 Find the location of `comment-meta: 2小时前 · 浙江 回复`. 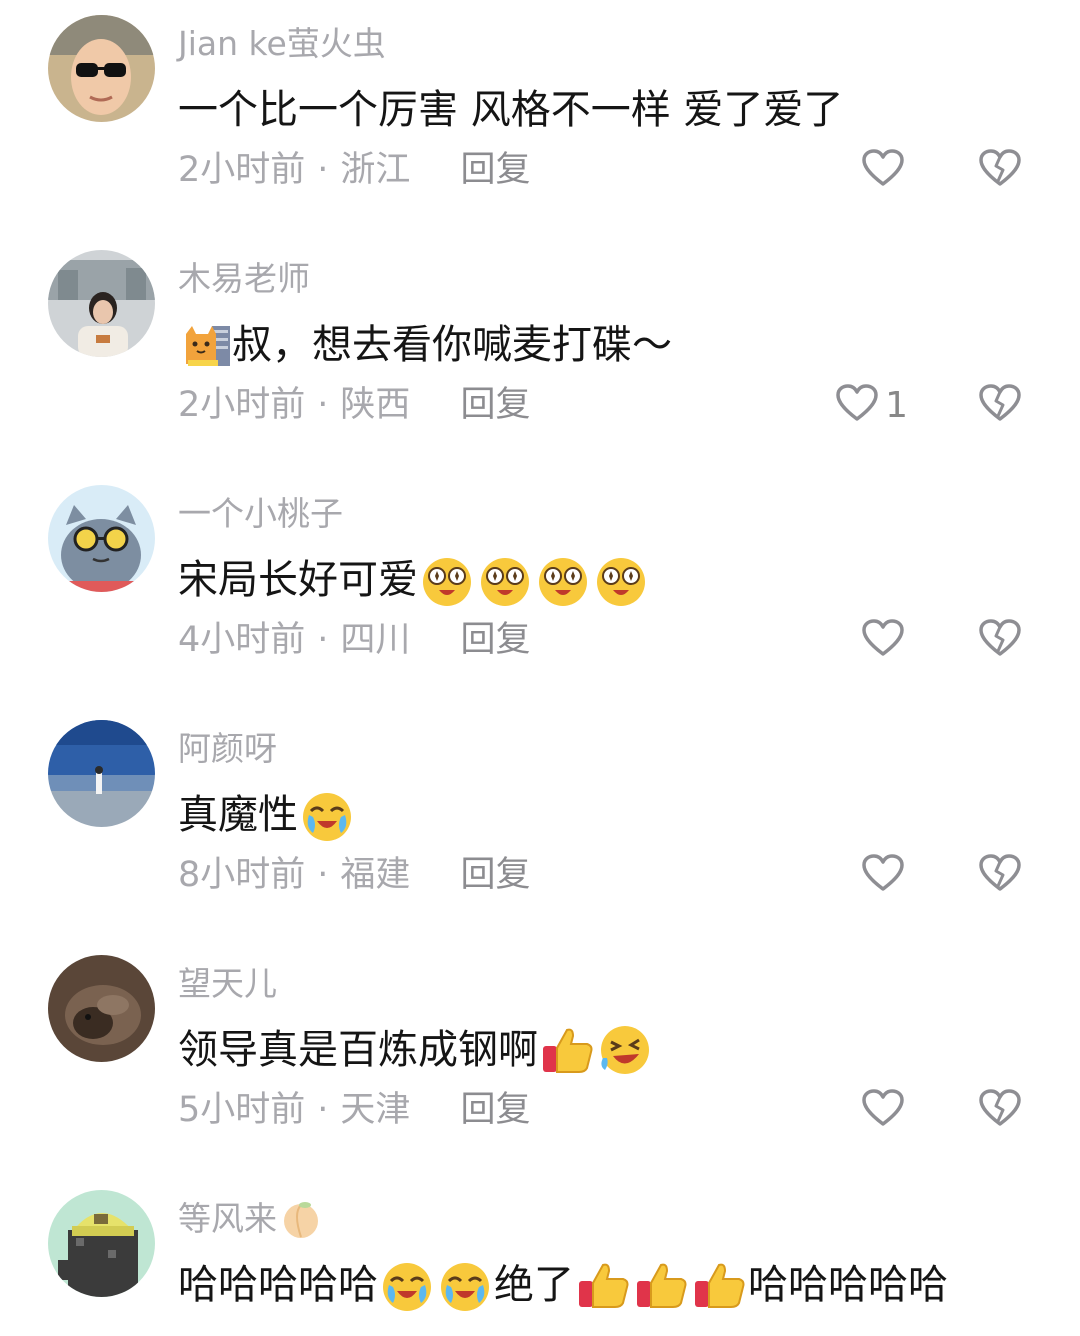

comment-meta: 2小时前 · 浙江 回复 is located at coordinates (354, 170).